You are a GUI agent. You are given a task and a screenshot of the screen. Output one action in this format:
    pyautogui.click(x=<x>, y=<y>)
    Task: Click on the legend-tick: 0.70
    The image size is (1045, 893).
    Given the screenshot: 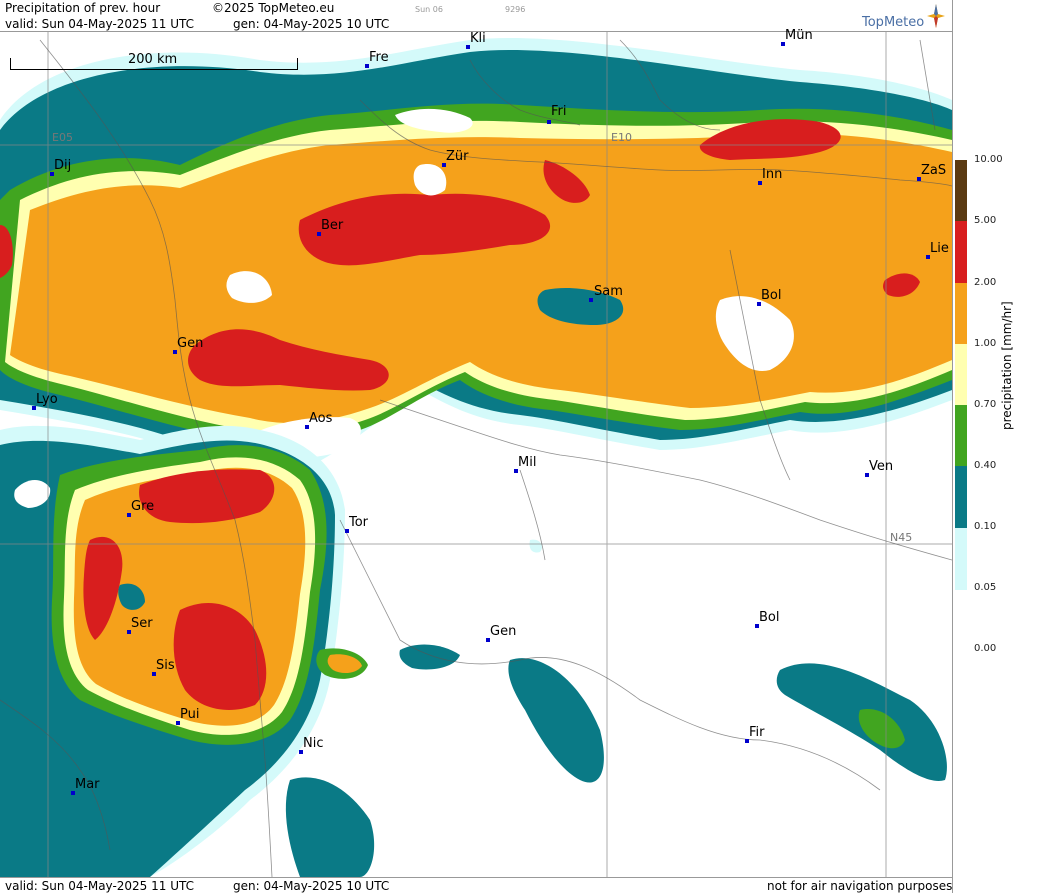 What is the action you would take?
    pyautogui.click(x=985, y=404)
    